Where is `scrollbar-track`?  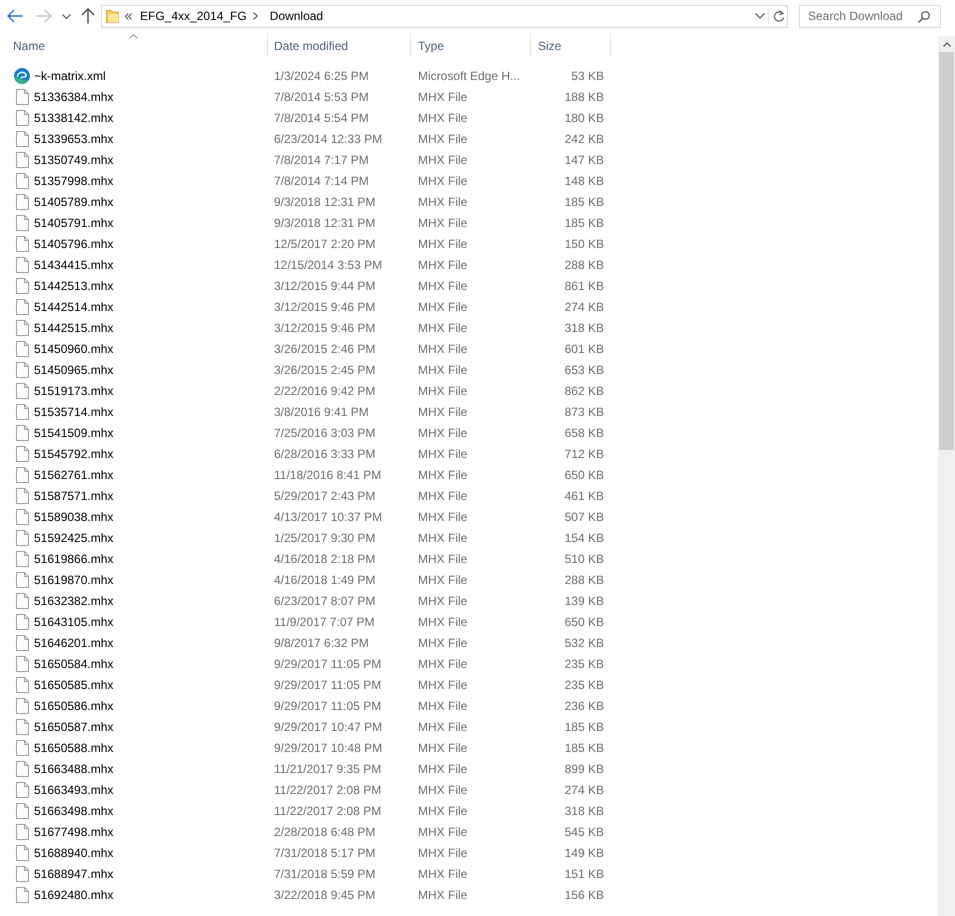
scrollbar-track is located at coordinates (946, 476).